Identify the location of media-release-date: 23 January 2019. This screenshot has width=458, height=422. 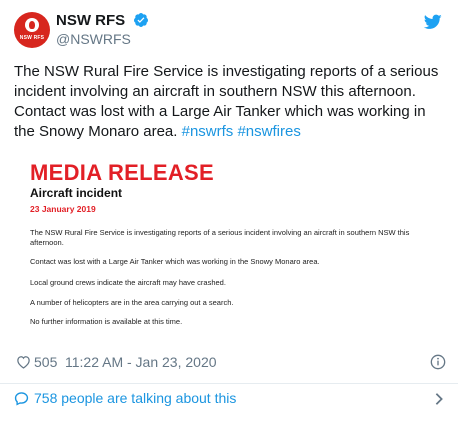
(63, 209).